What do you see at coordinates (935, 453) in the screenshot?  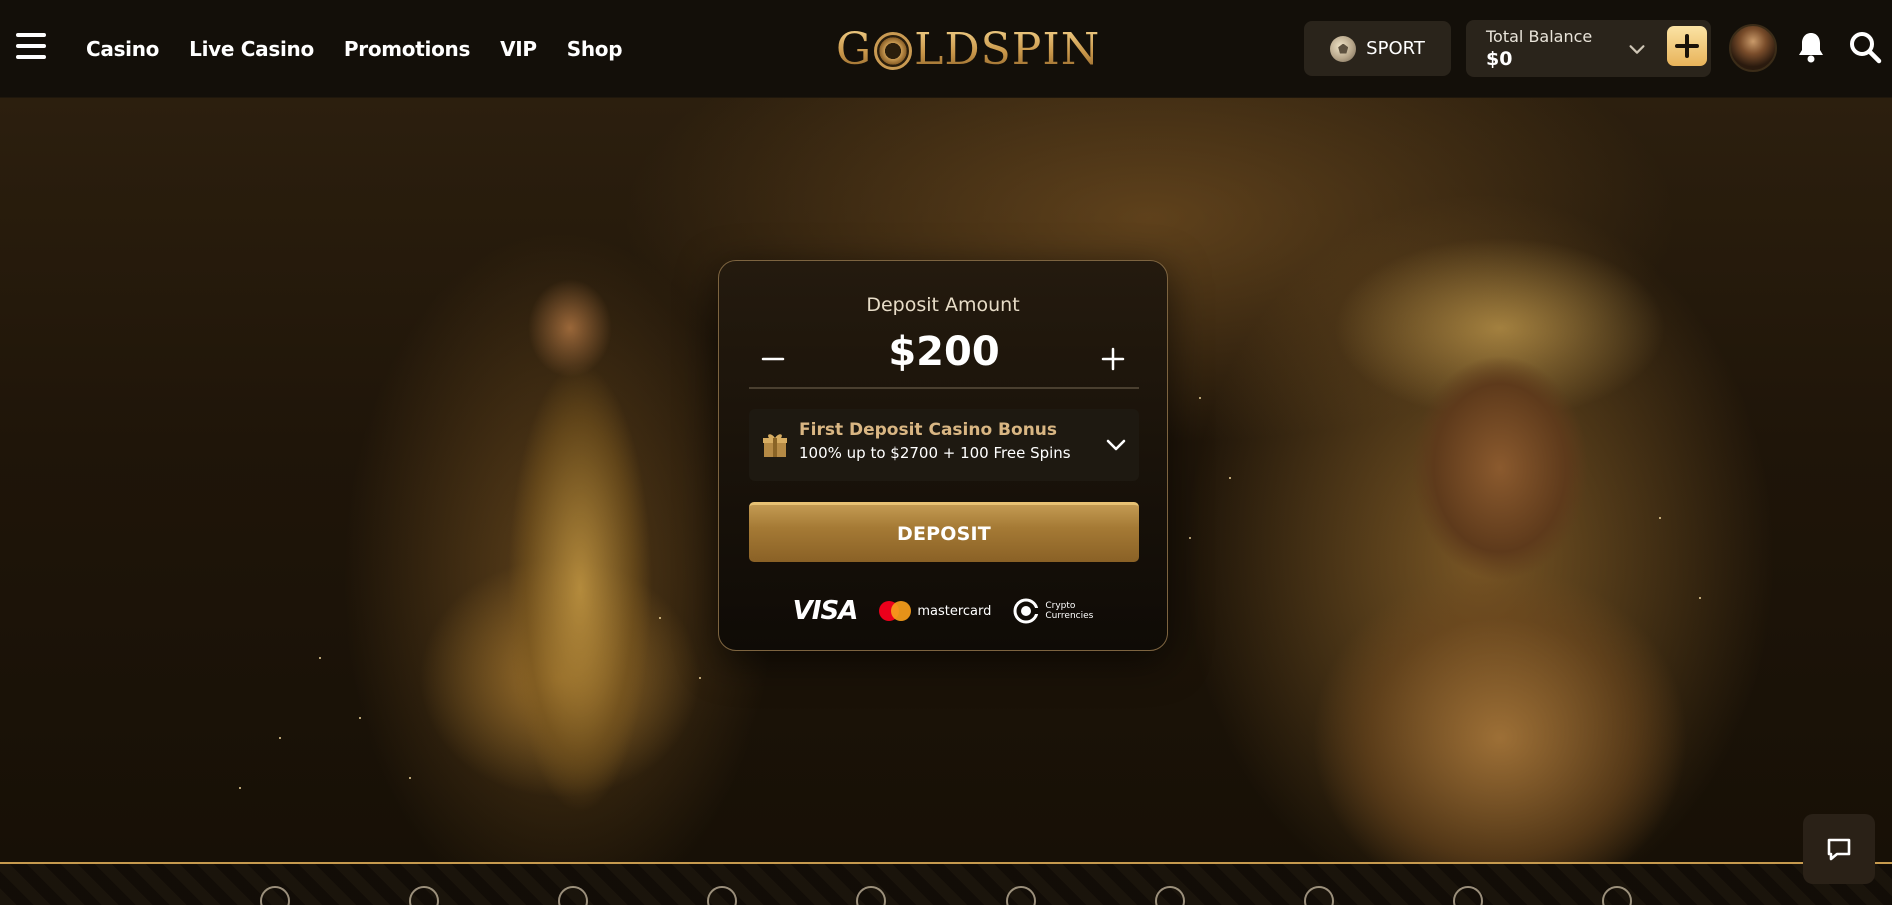 I see `bonus-subtitle: 100% up to $2700 + 100 Free Spins` at bounding box center [935, 453].